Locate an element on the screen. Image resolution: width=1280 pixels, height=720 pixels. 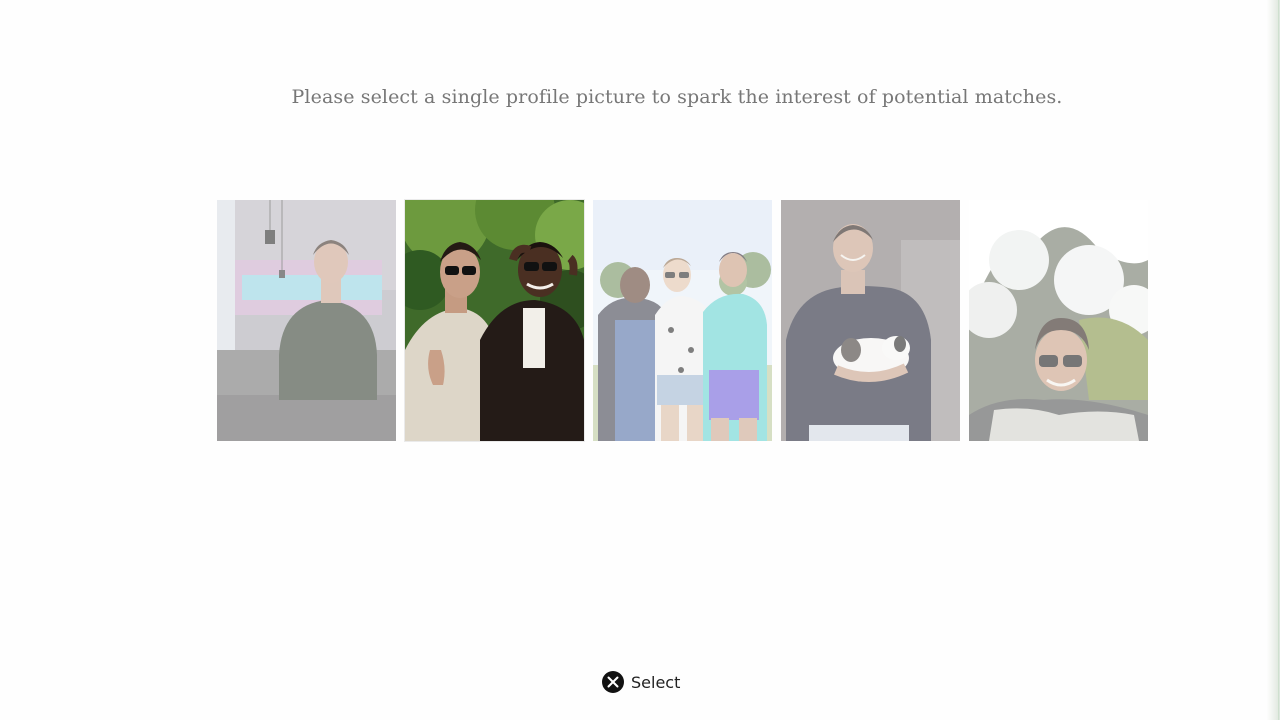
photo-sunglasses-friends is located at coordinates (494, 320).